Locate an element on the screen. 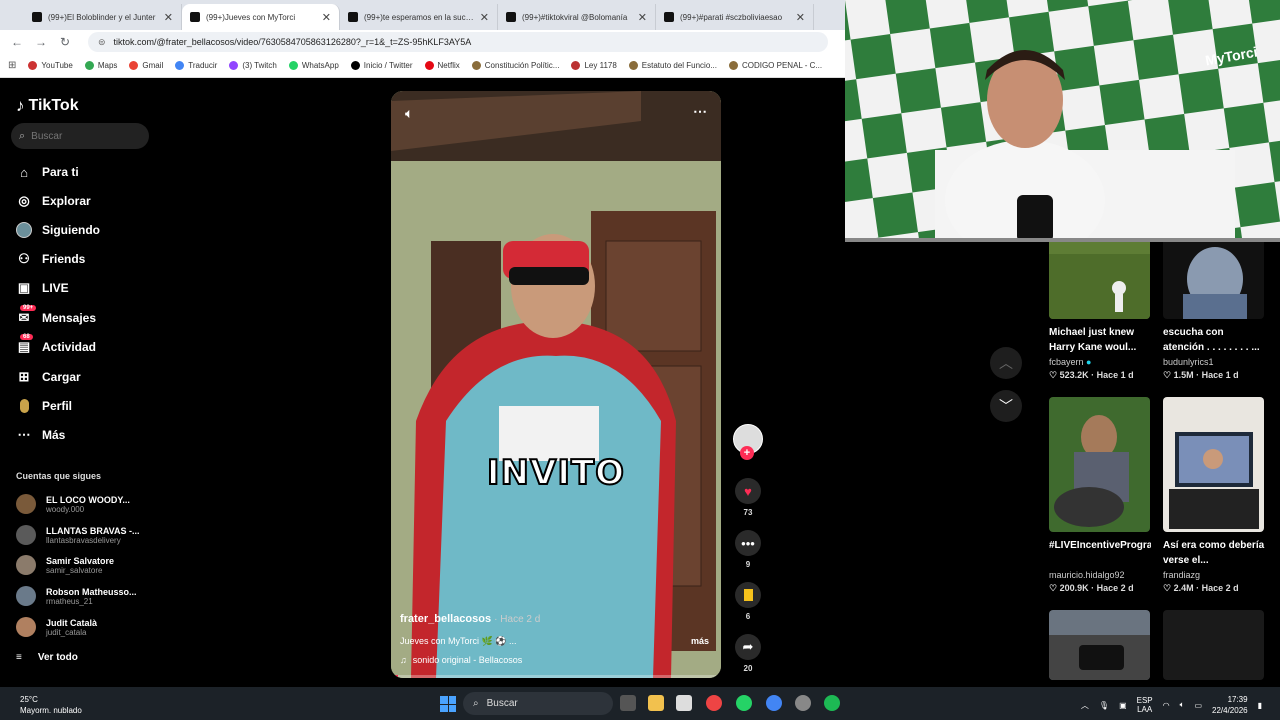  avatar is located at coordinates (26, 596).